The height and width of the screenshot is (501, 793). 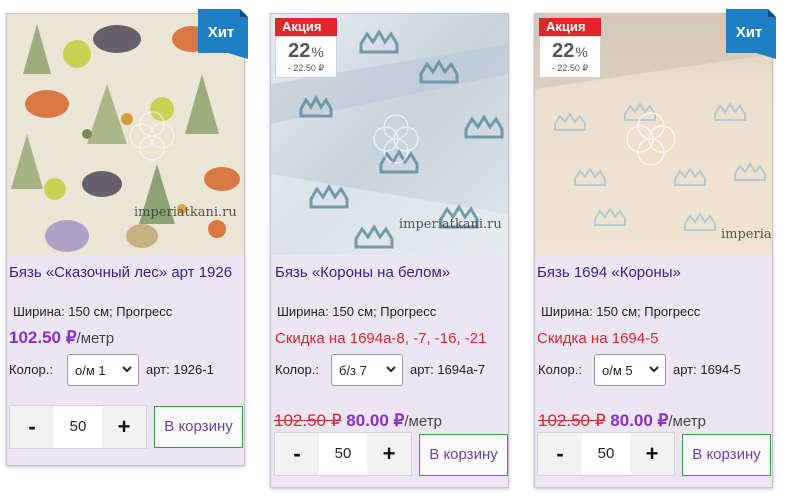 I want to click on color-select: о/м 1, so click(x=103, y=370).